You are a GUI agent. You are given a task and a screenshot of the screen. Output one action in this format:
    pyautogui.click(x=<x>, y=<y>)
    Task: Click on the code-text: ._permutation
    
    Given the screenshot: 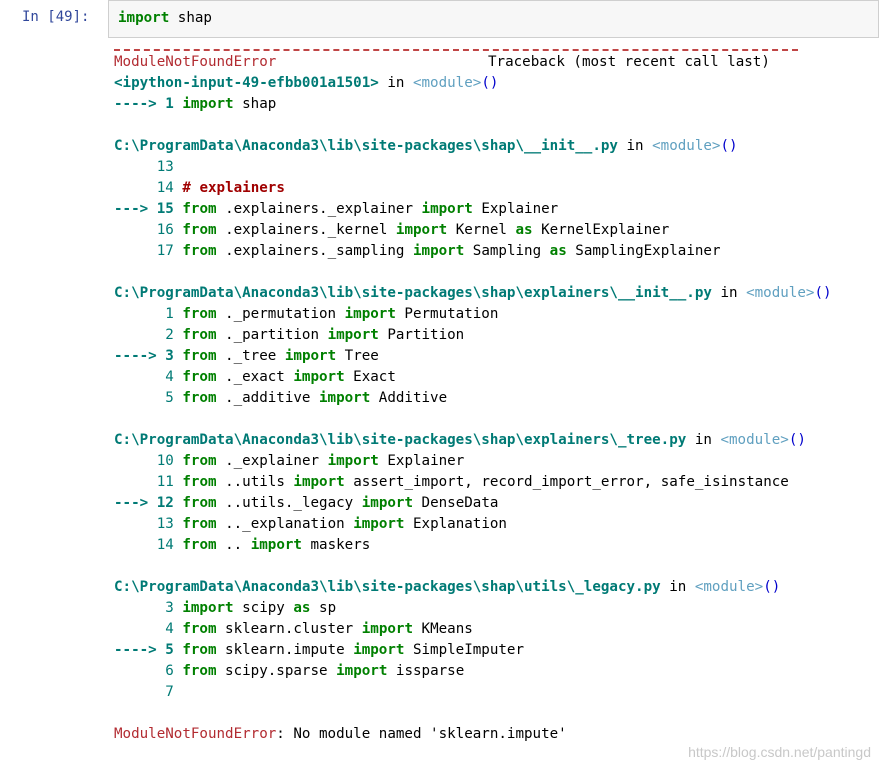 What is the action you would take?
    pyautogui.click(x=280, y=314)
    